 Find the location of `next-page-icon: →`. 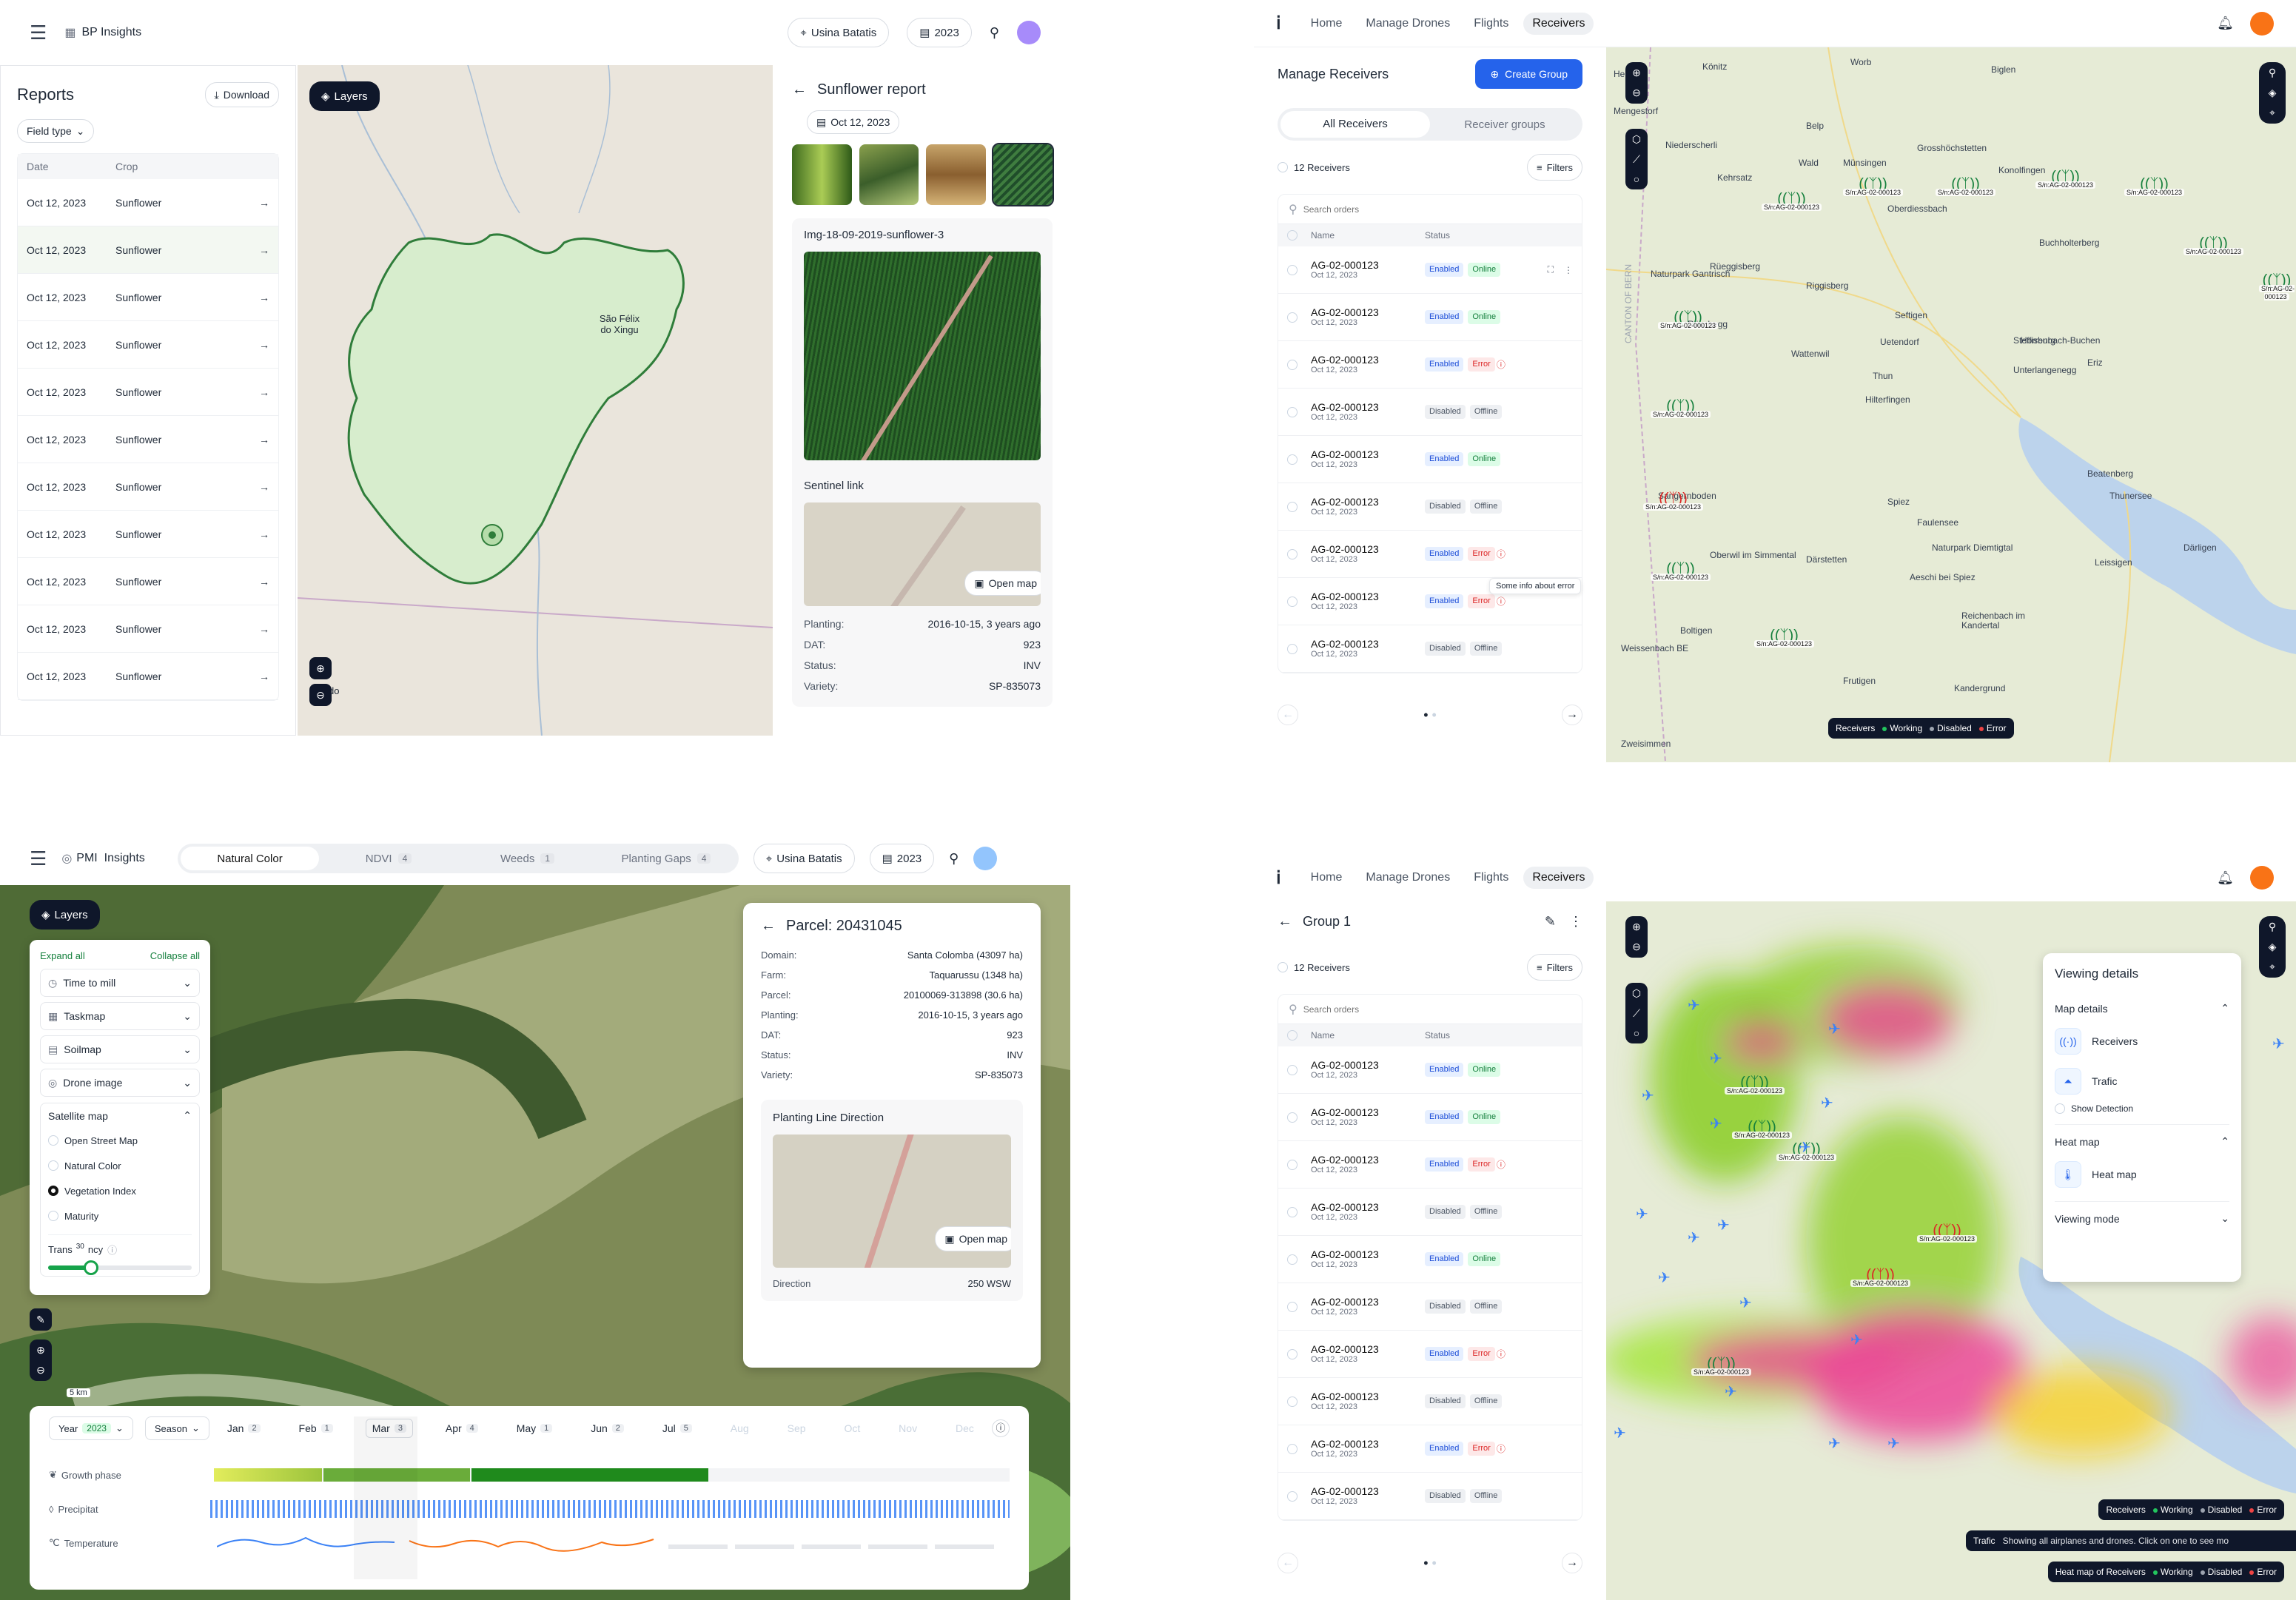

next-page-icon: → is located at coordinates (1572, 1563).